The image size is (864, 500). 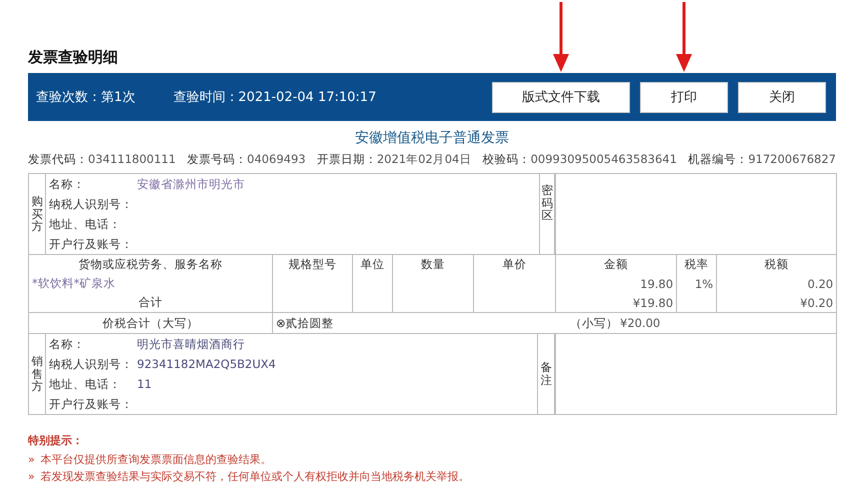 What do you see at coordinates (37, 374) in the screenshot?
I see `side-label: 销售方` at bounding box center [37, 374].